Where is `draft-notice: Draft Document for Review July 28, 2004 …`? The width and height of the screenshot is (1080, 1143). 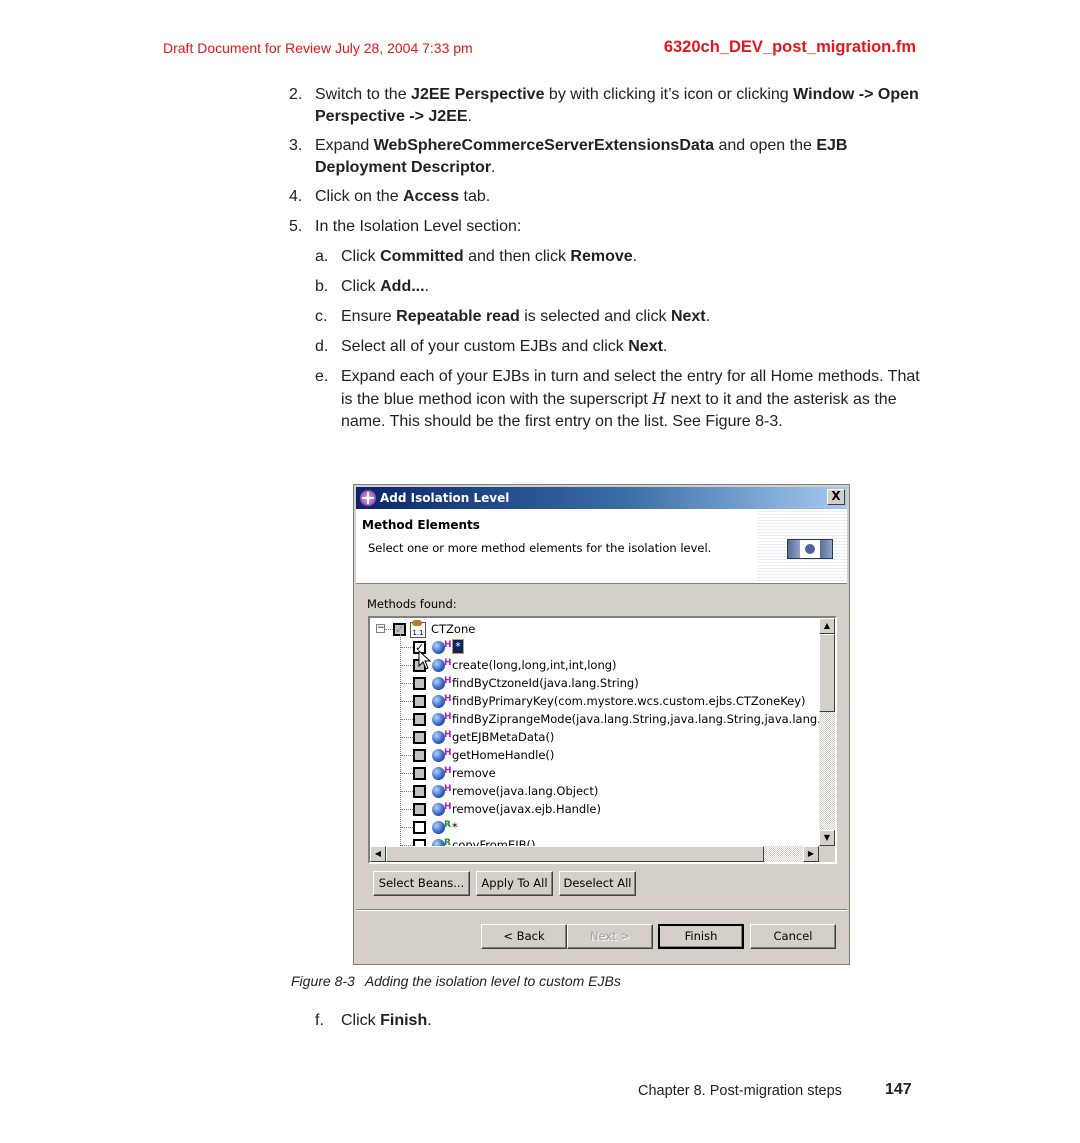 draft-notice: Draft Document for Review July 28, 2004 … is located at coordinates (318, 48).